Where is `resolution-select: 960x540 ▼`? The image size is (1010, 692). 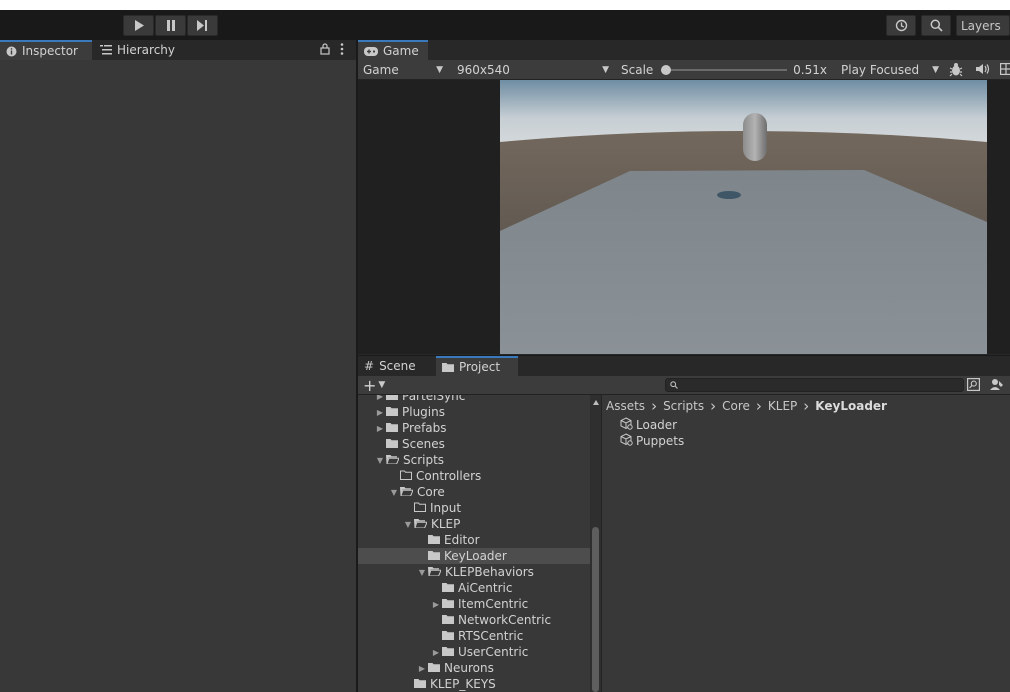
resolution-select: 960x540 ▼ is located at coordinates (533, 70).